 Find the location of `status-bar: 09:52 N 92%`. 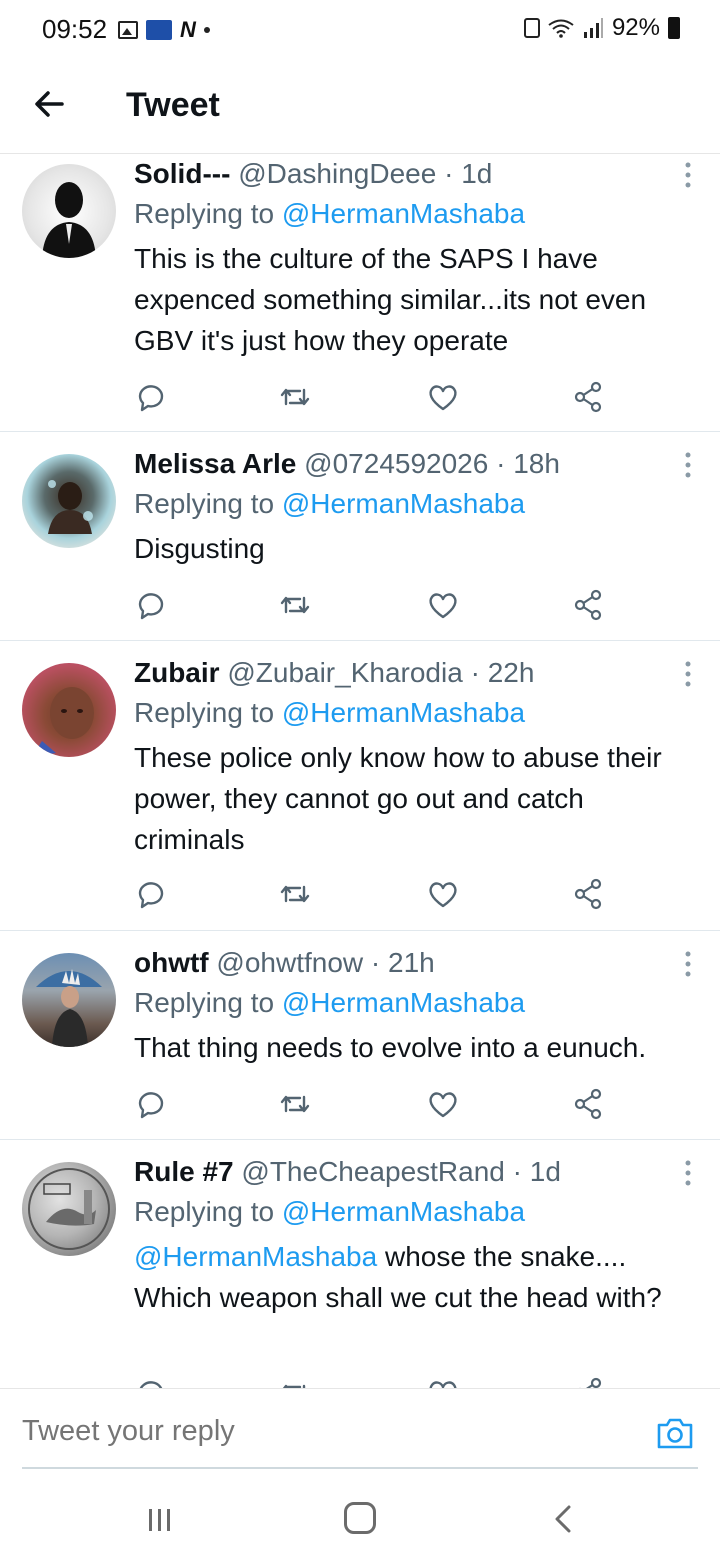

status-bar: 09:52 N 92% is located at coordinates (360, 30).